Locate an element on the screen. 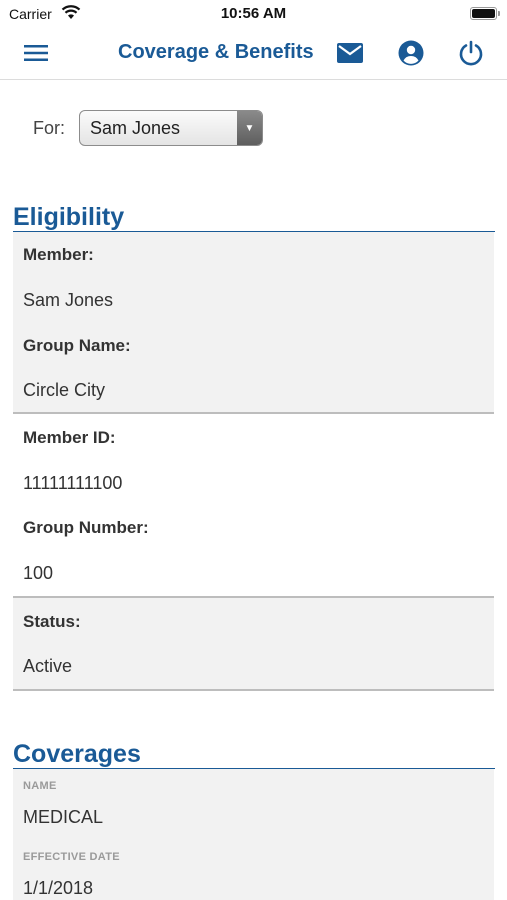 The image size is (507, 900). member-selector-row: For: Sam Jones ▼ is located at coordinates (153, 128).